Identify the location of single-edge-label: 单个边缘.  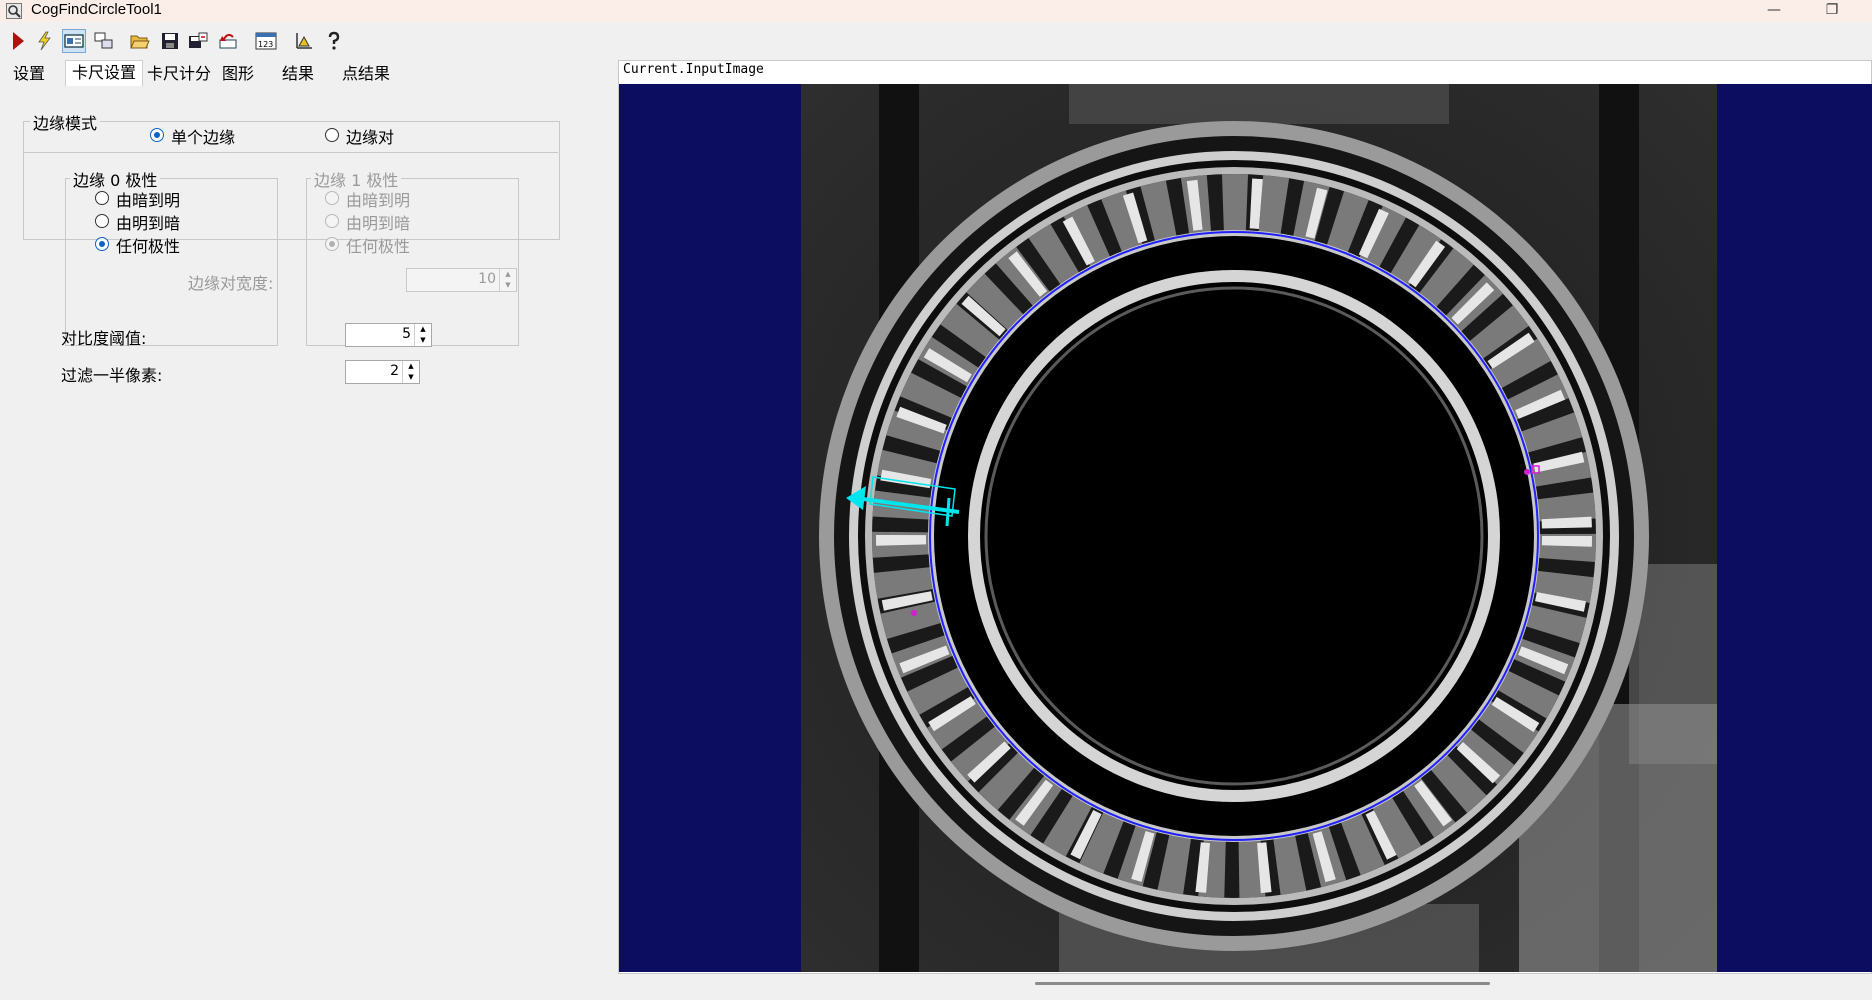
(203, 136).